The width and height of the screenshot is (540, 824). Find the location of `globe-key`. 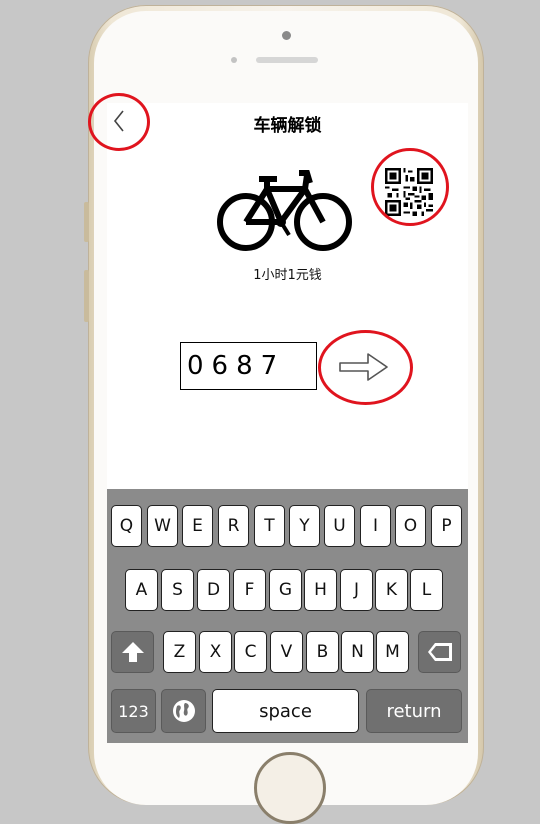

globe-key is located at coordinates (183, 711).